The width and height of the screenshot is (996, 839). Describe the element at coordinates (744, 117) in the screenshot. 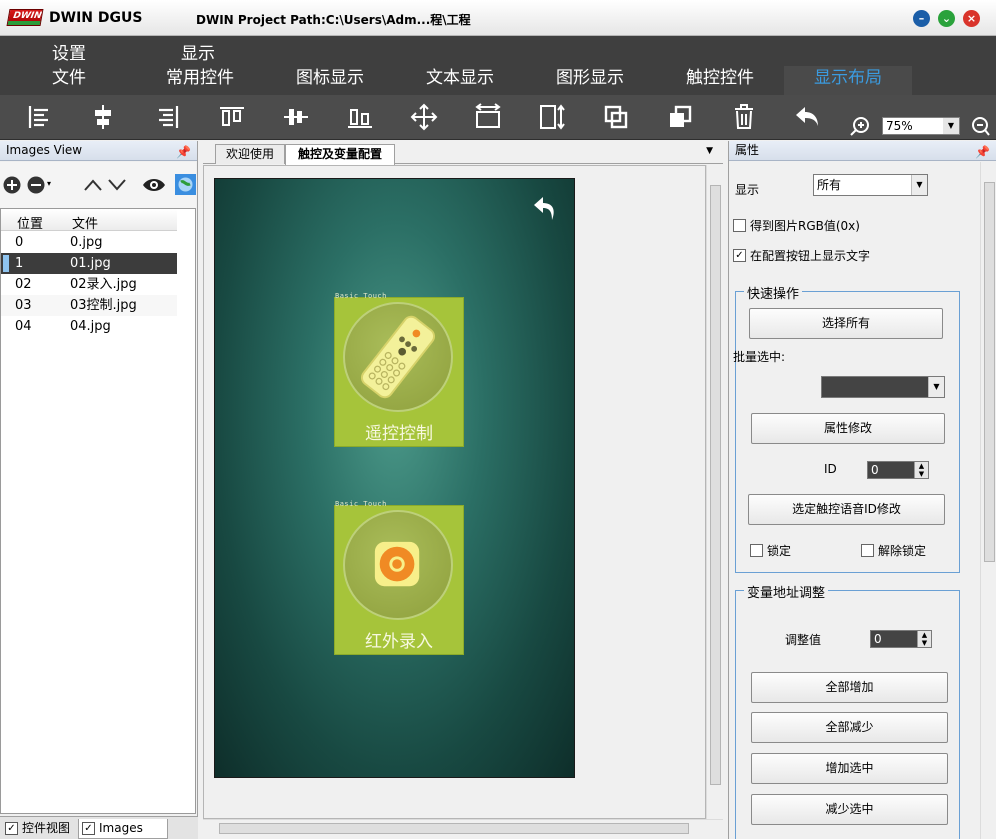

I see `delete-icon` at that location.